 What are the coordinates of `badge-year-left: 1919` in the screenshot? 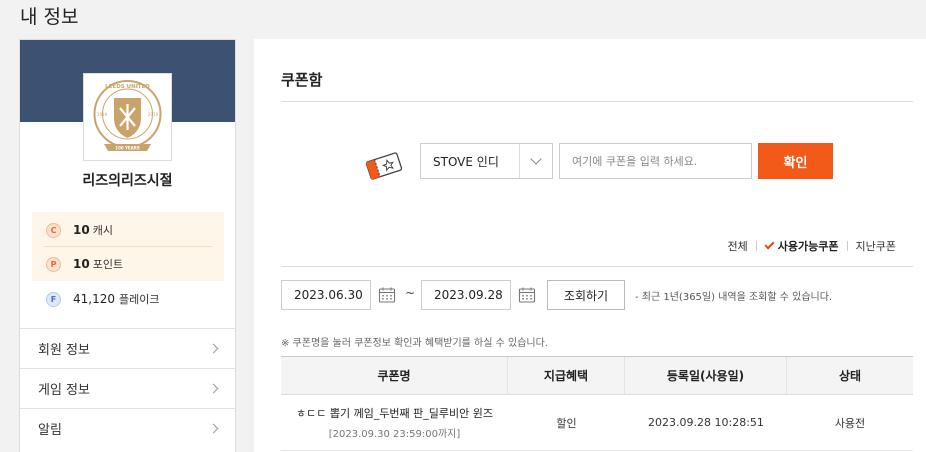 It's located at (102, 114).